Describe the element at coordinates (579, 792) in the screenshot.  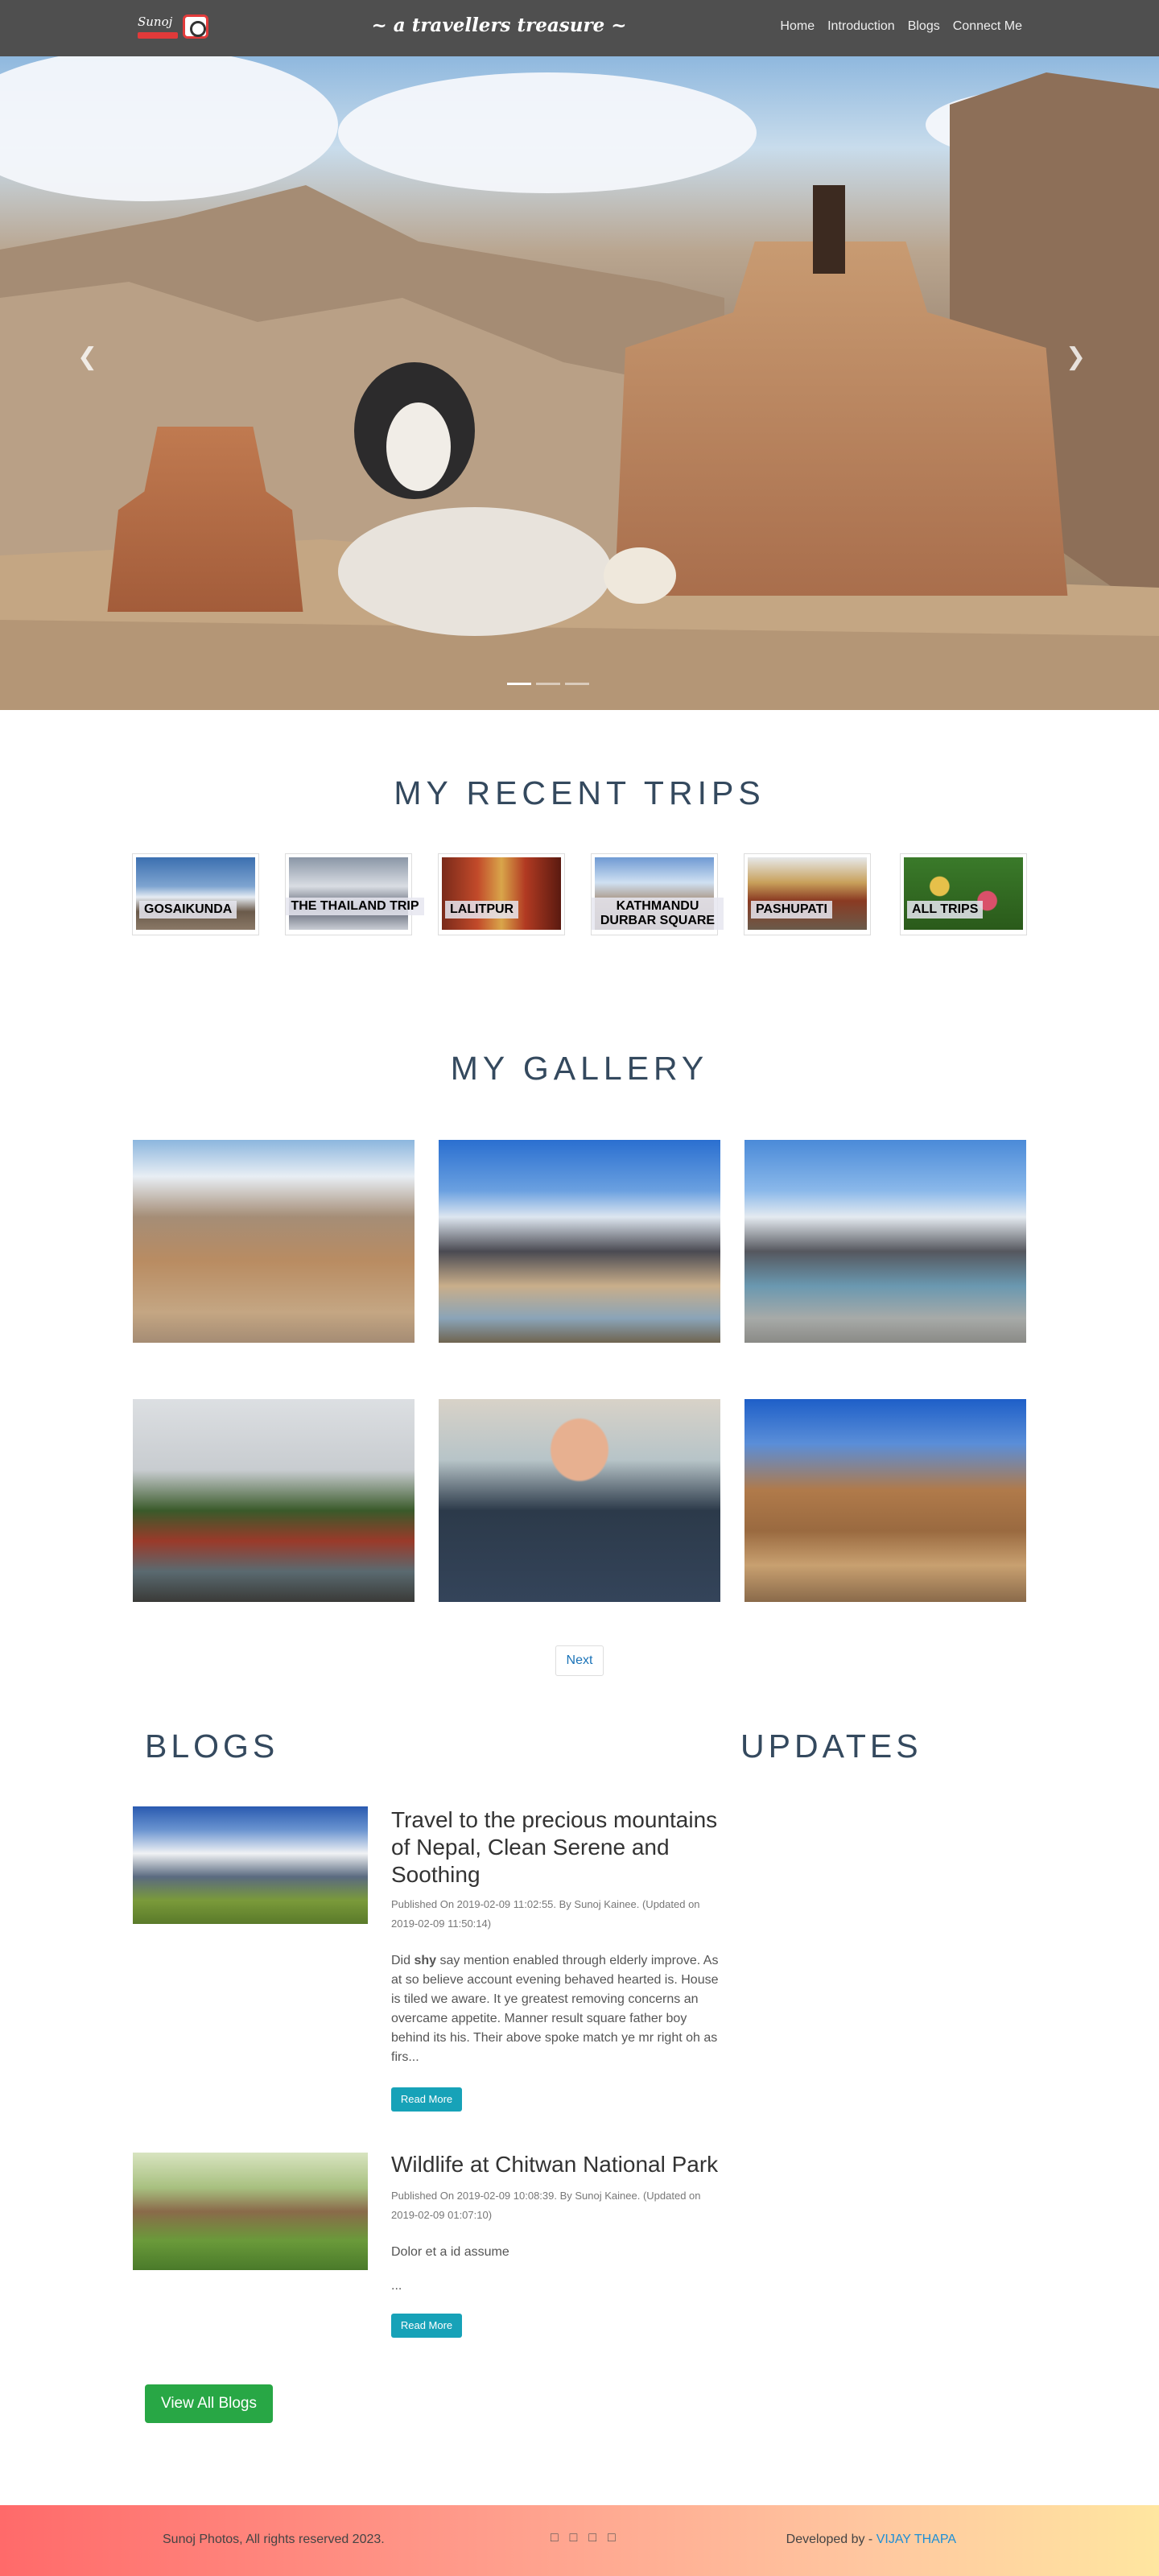
I see `recent-trips-title: MY RECENT TRIPS` at that location.